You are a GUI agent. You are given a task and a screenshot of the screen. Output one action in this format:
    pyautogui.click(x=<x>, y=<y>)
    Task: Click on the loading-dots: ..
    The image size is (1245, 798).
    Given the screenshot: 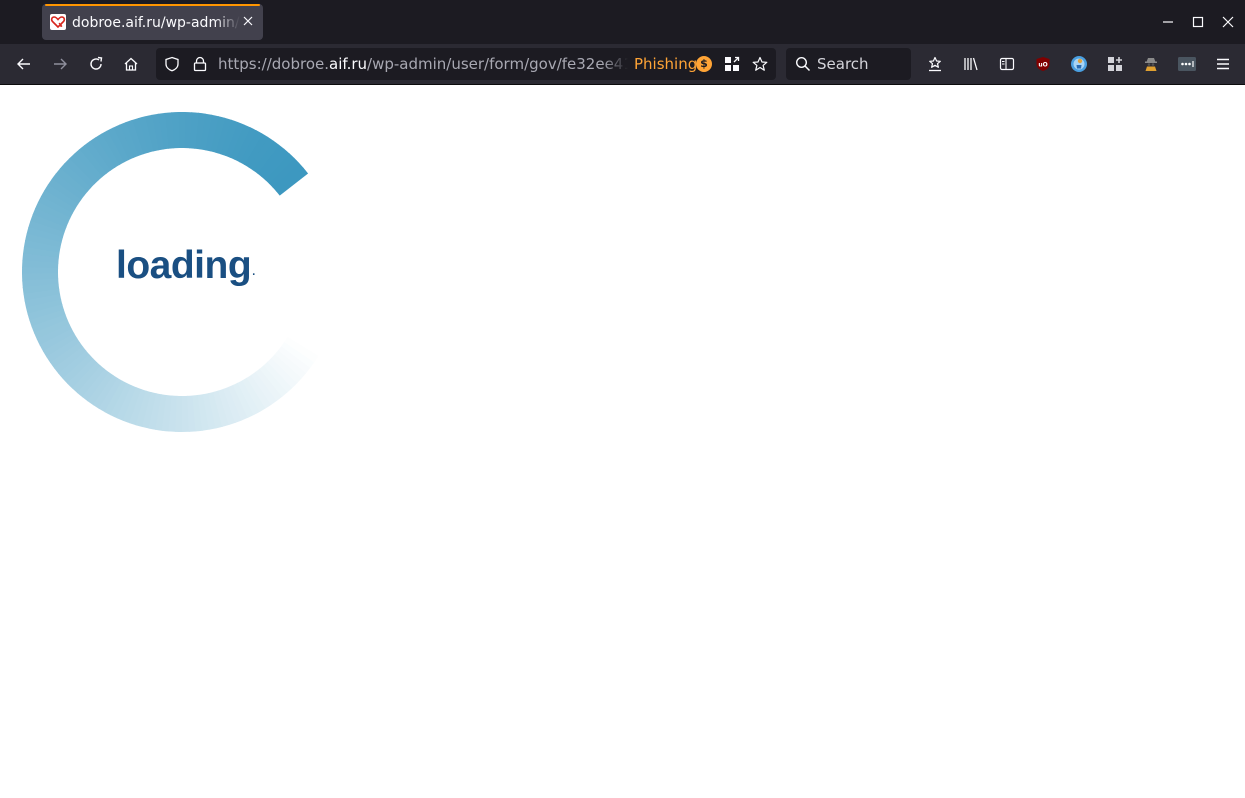 What is the action you would take?
    pyautogui.click(x=251, y=270)
    